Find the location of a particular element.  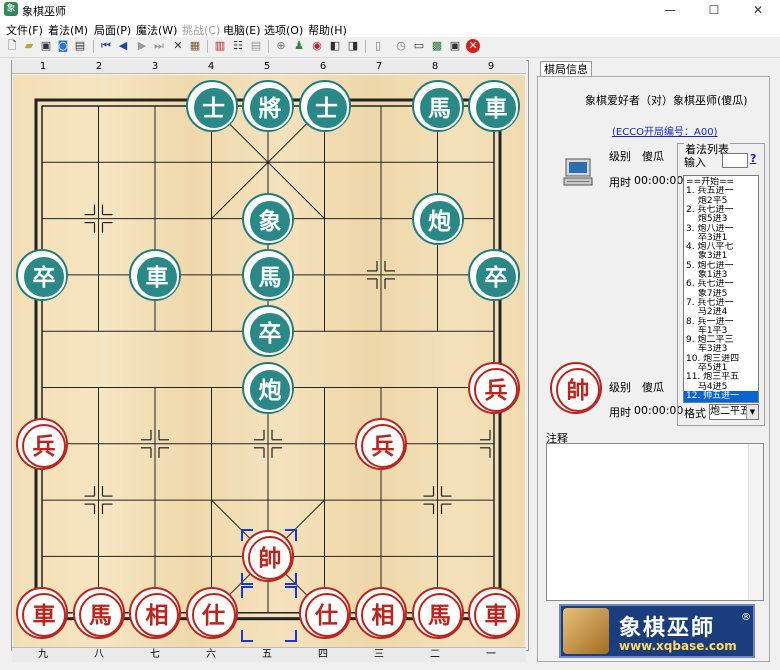

list-icon: ▤ is located at coordinates (256, 46).